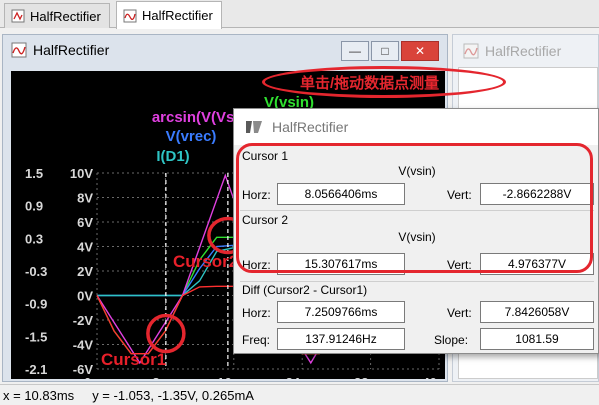 Image resolution: width=599 pixels, height=405 pixels. I want to click on legend-entry: V(vrec), so click(191, 136).